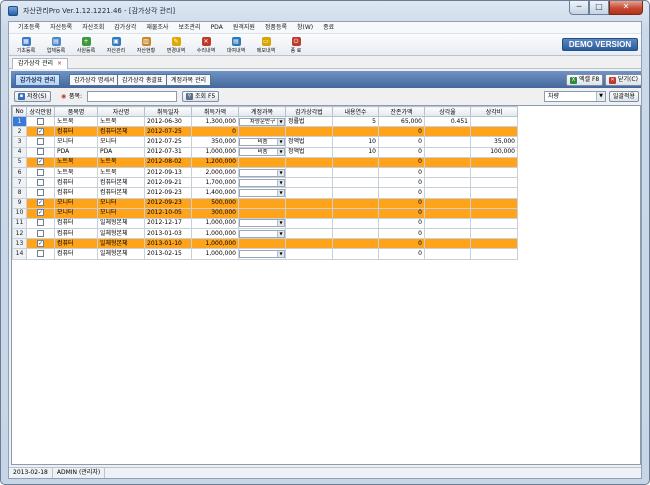  I want to click on column-header: 계정과목, so click(262, 111).